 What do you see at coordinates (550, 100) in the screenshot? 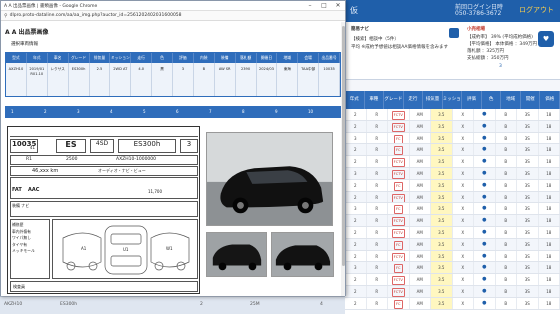
I see `column-header: 価格` at bounding box center [550, 100].